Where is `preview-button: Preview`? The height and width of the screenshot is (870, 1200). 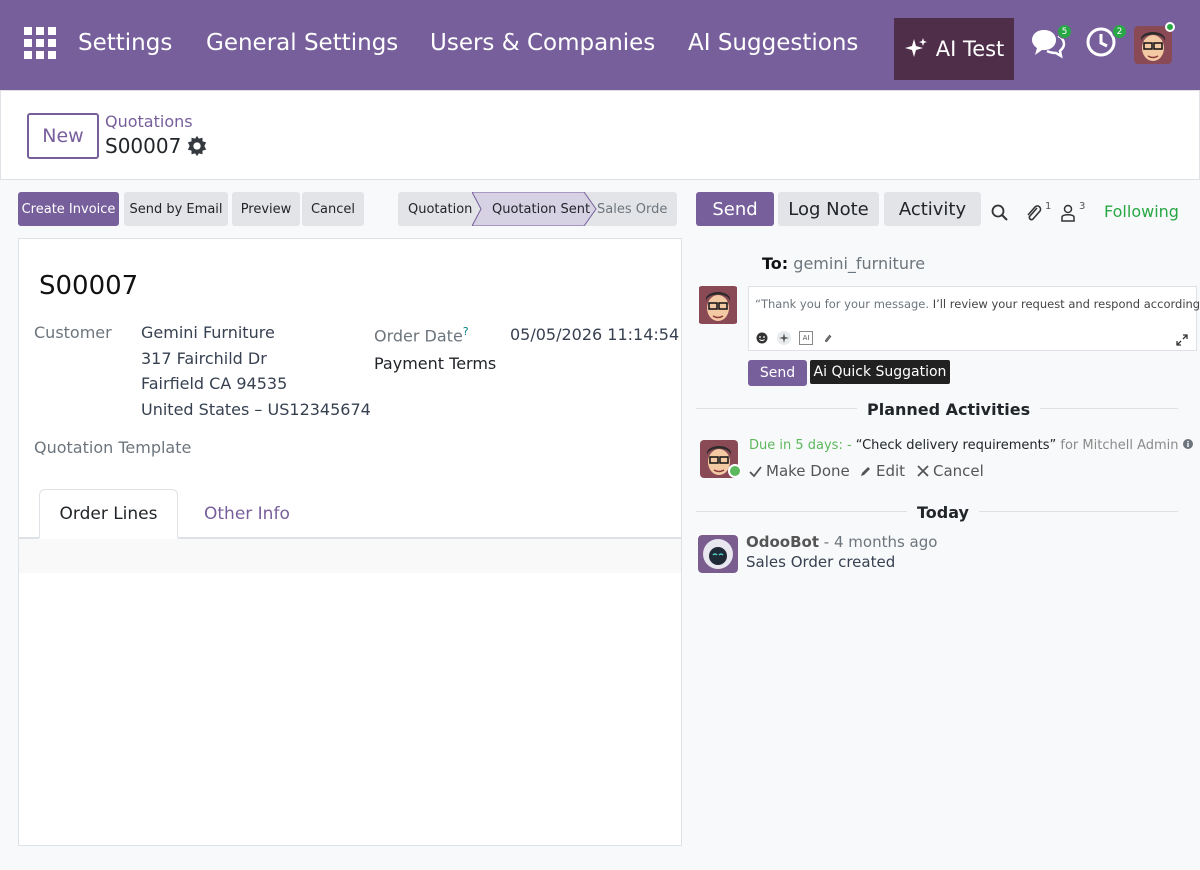 preview-button: Preview is located at coordinates (266, 209).